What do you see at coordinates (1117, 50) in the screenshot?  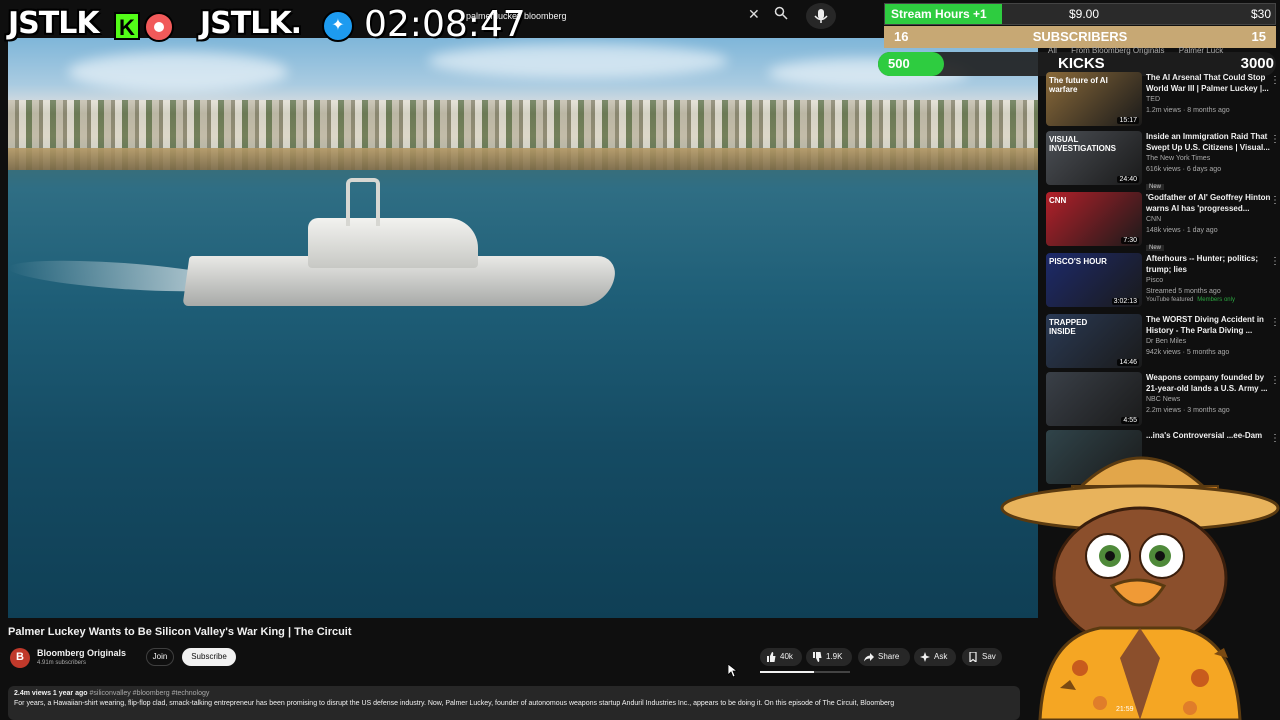 I see `chip-channel: From Bloomberg Originals` at bounding box center [1117, 50].